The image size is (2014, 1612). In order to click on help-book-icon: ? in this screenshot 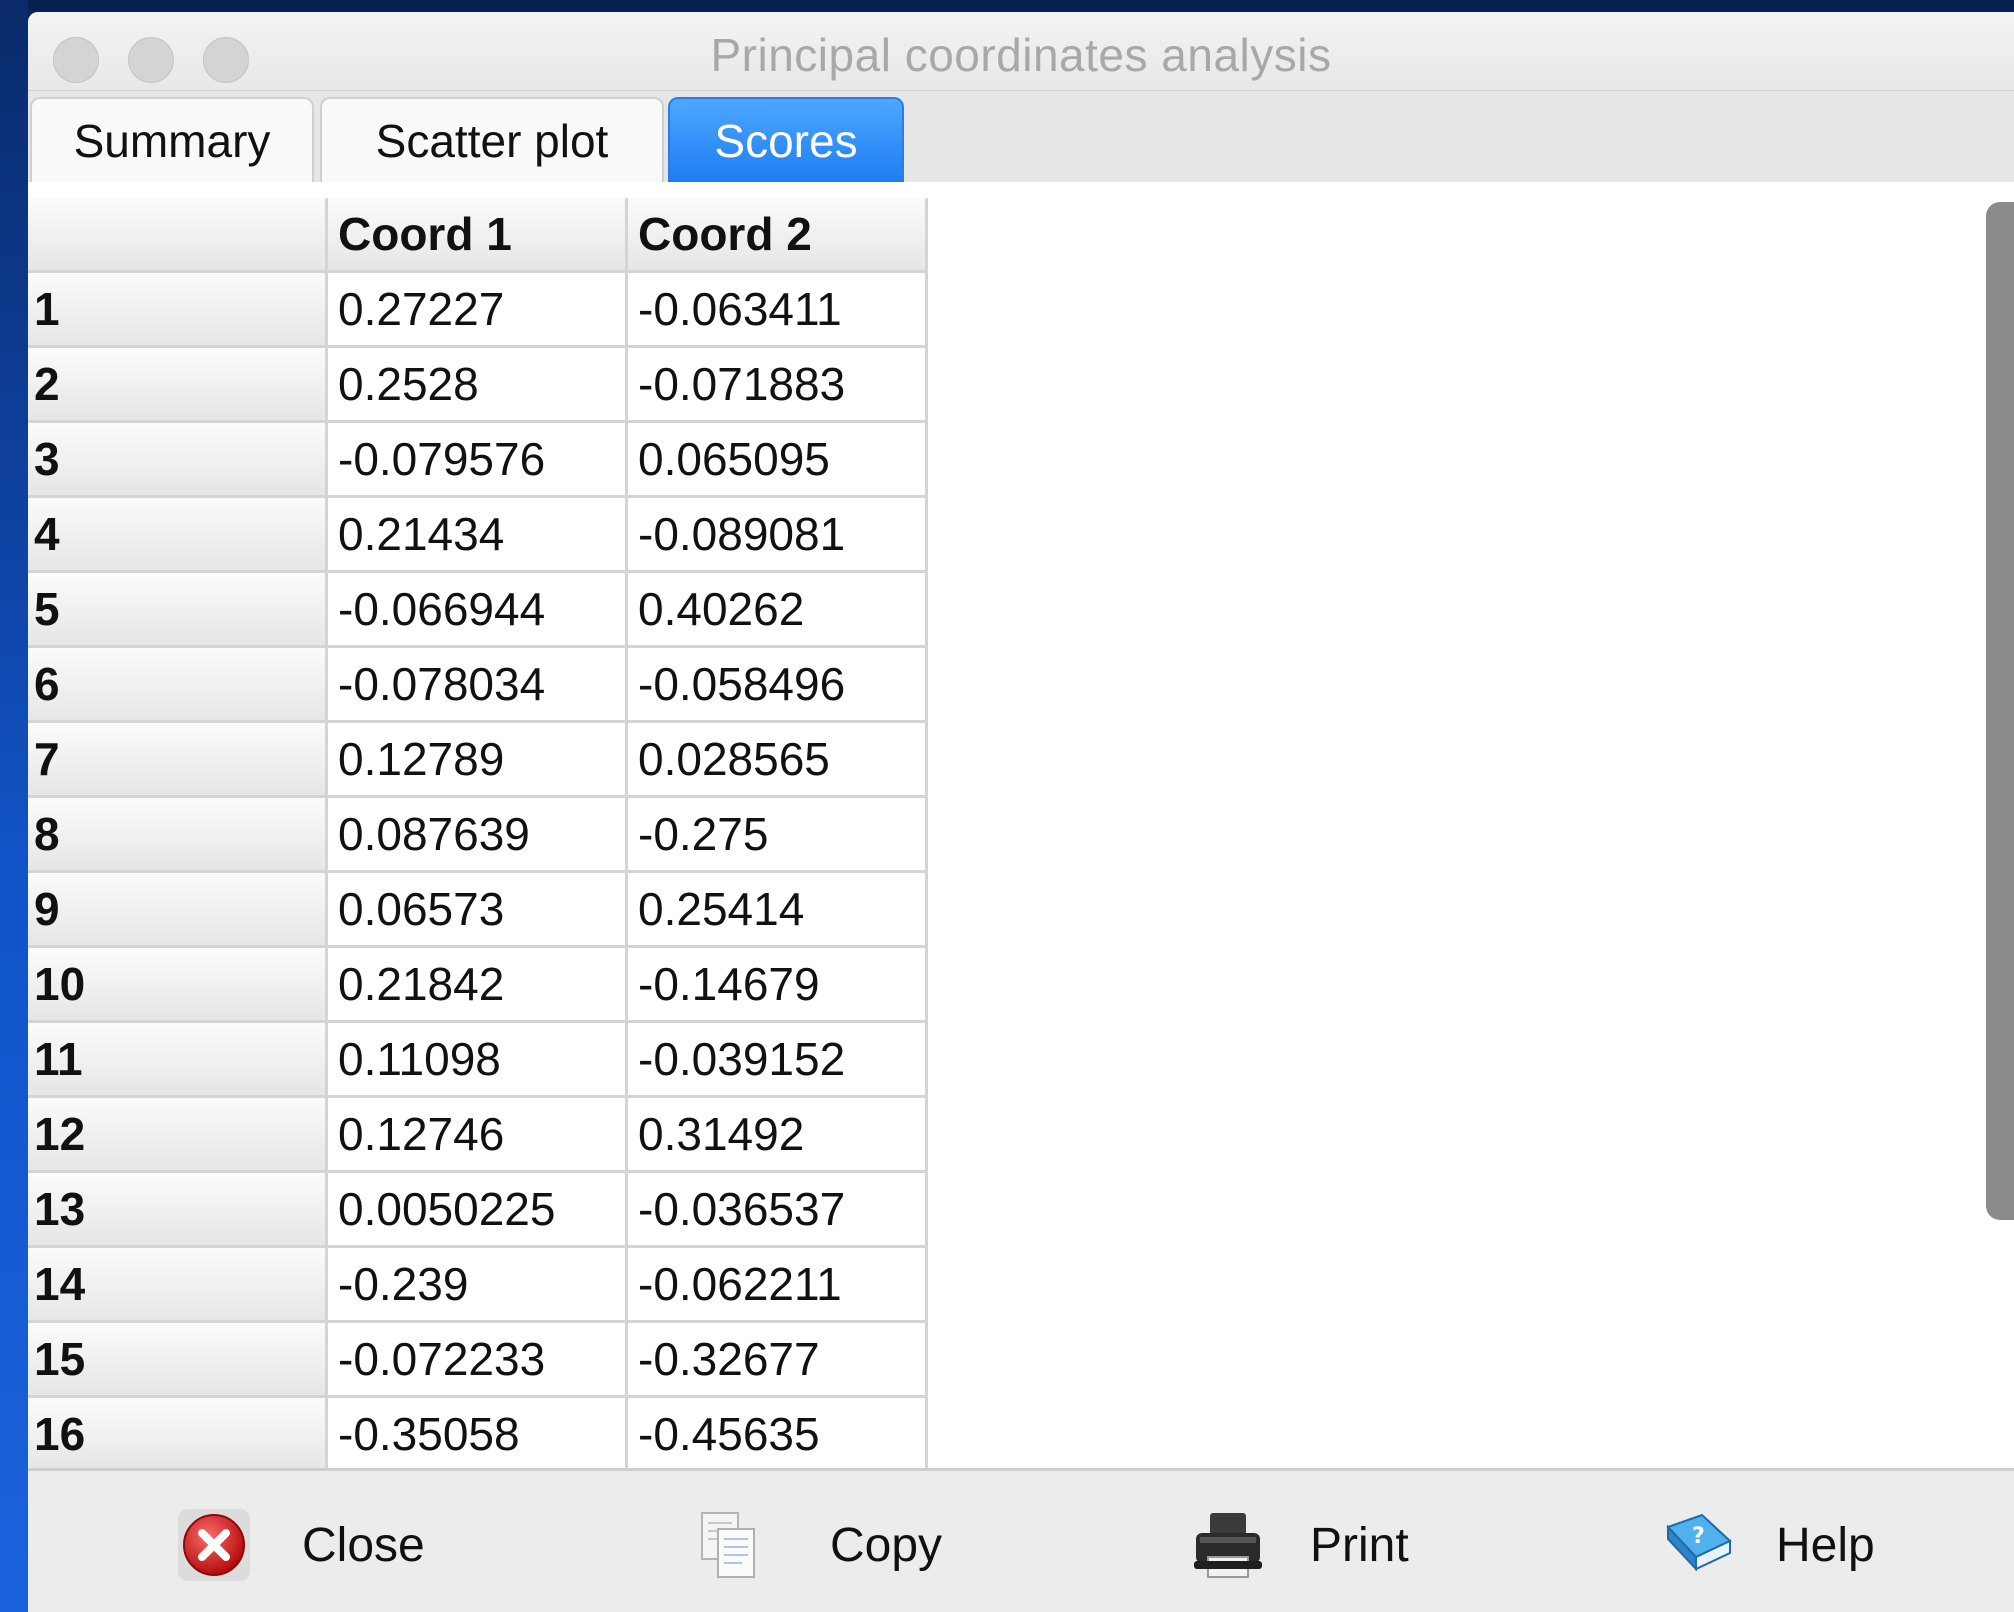, I will do `click(1699, 1542)`.